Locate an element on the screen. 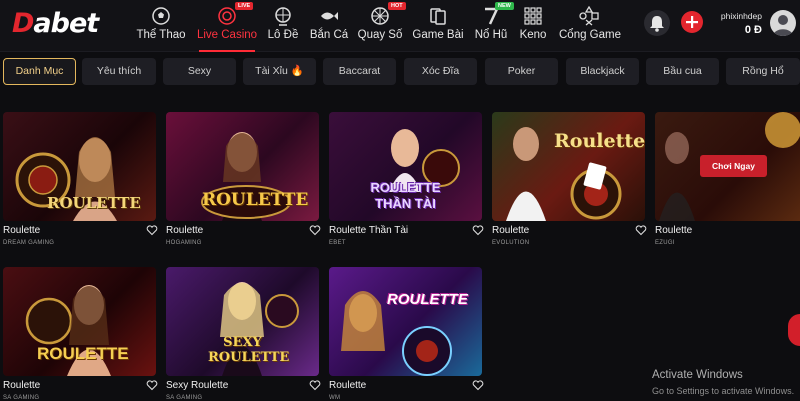 The width and height of the screenshot is (800, 401). tab-bau-cua: Bầu cua is located at coordinates (682, 71).